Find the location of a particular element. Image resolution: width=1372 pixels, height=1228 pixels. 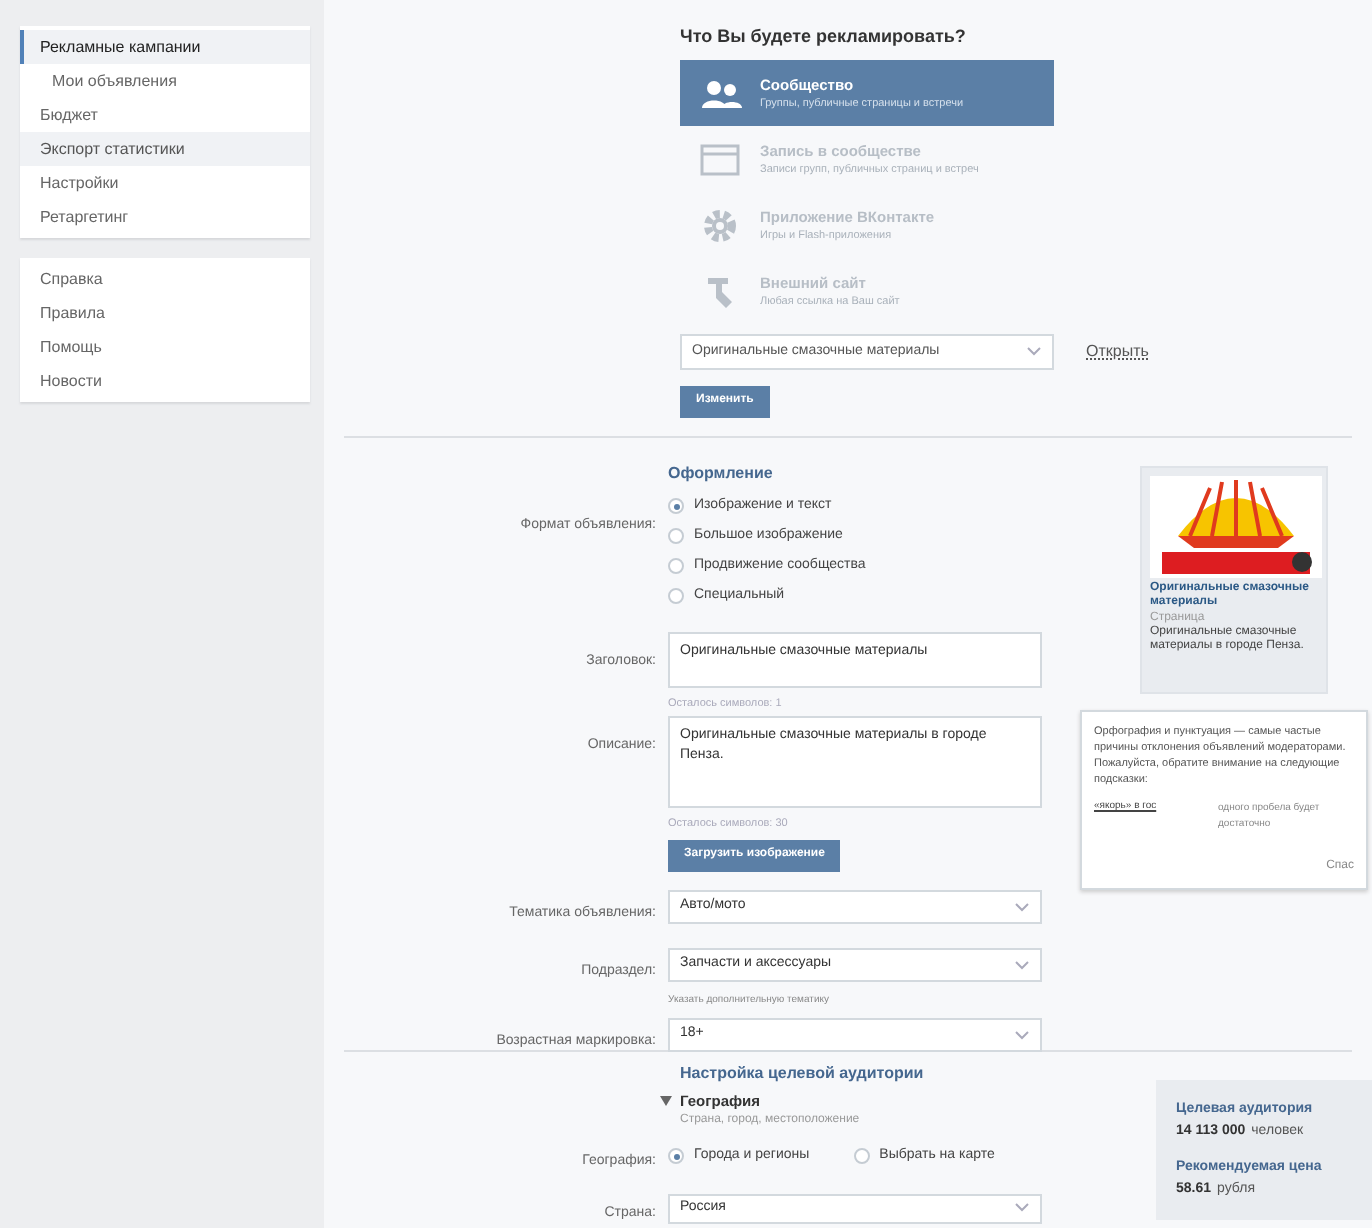

sidebar-item: Ретаргетинг is located at coordinates (165, 217).